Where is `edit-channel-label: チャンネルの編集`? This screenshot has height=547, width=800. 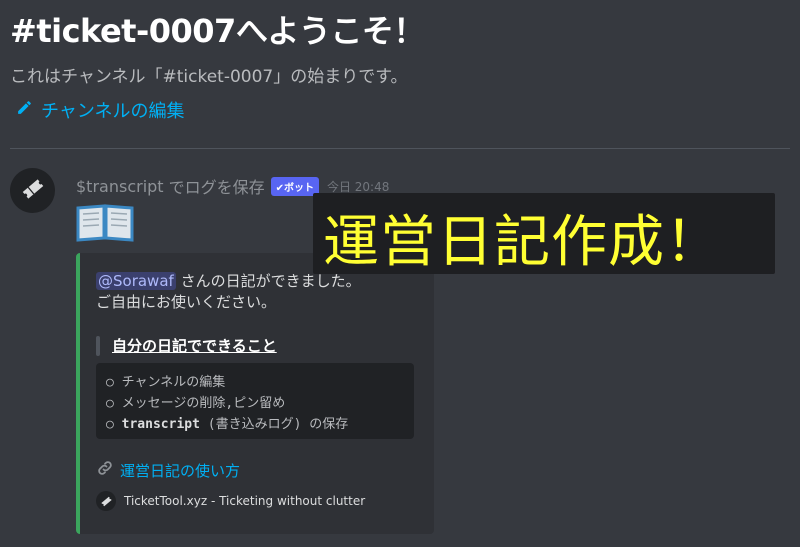
edit-channel-label: チャンネルの編集 is located at coordinates (113, 111).